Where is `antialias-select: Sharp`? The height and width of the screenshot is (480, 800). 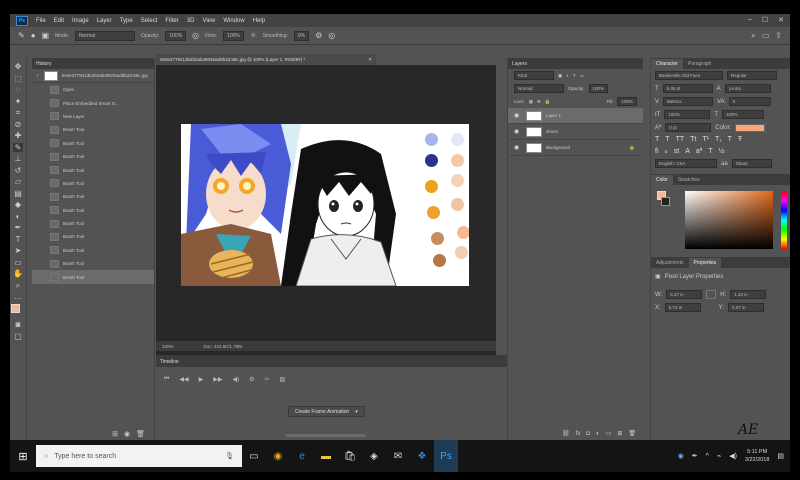 antialias-select: Sharp is located at coordinates (751, 163).